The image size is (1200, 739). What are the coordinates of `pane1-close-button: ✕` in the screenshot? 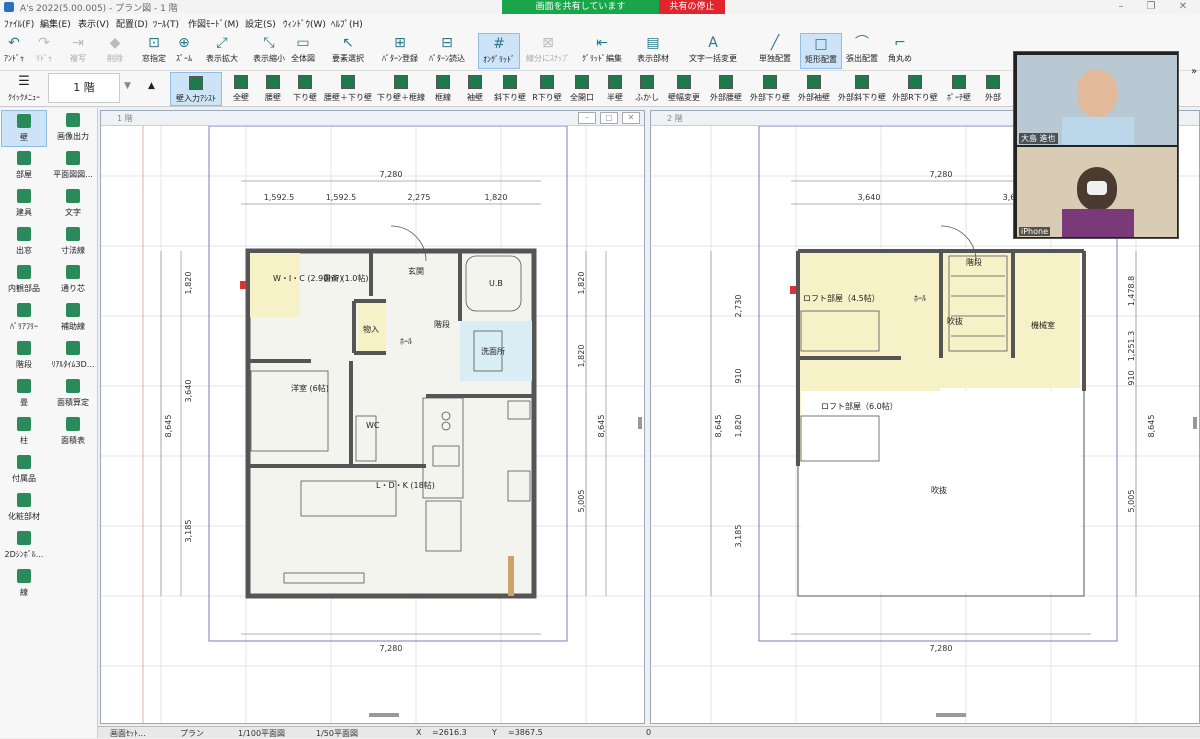 It's located at (631, 118).